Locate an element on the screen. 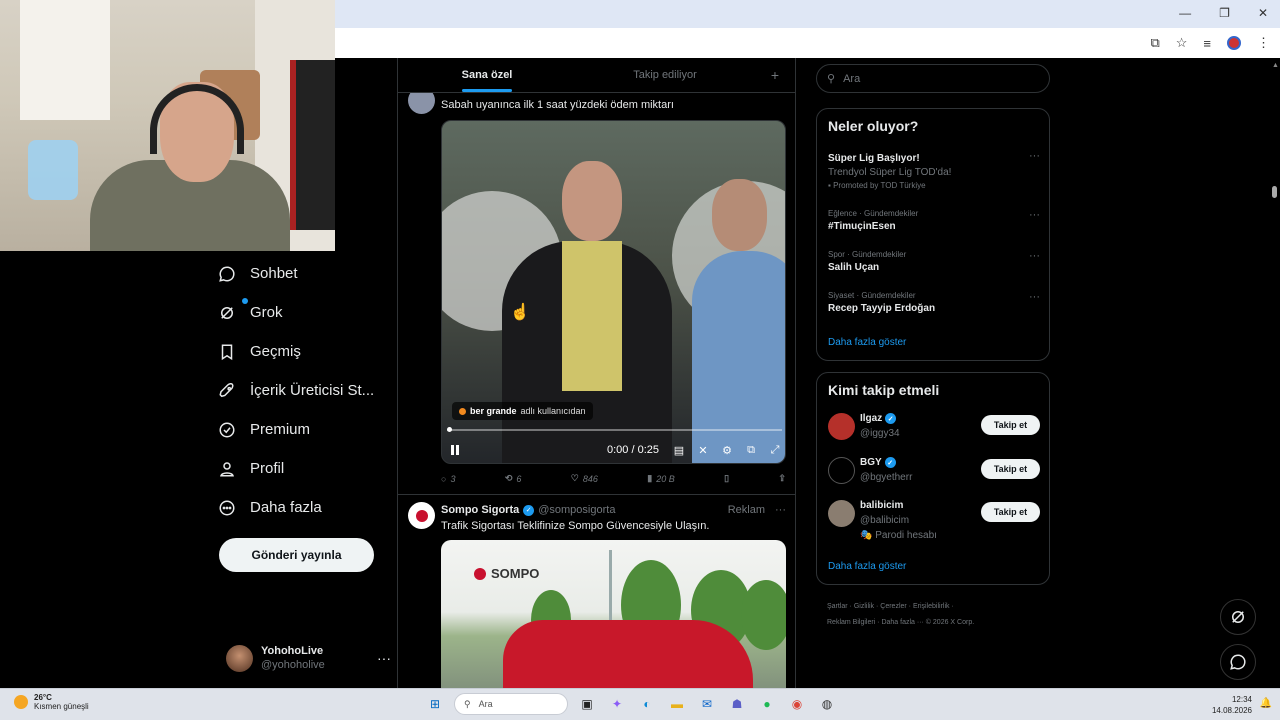 Image resolution: width=1280 pixels, height=720 pixels. reply-button: ○ 3 is located at coordinates (448, 478).